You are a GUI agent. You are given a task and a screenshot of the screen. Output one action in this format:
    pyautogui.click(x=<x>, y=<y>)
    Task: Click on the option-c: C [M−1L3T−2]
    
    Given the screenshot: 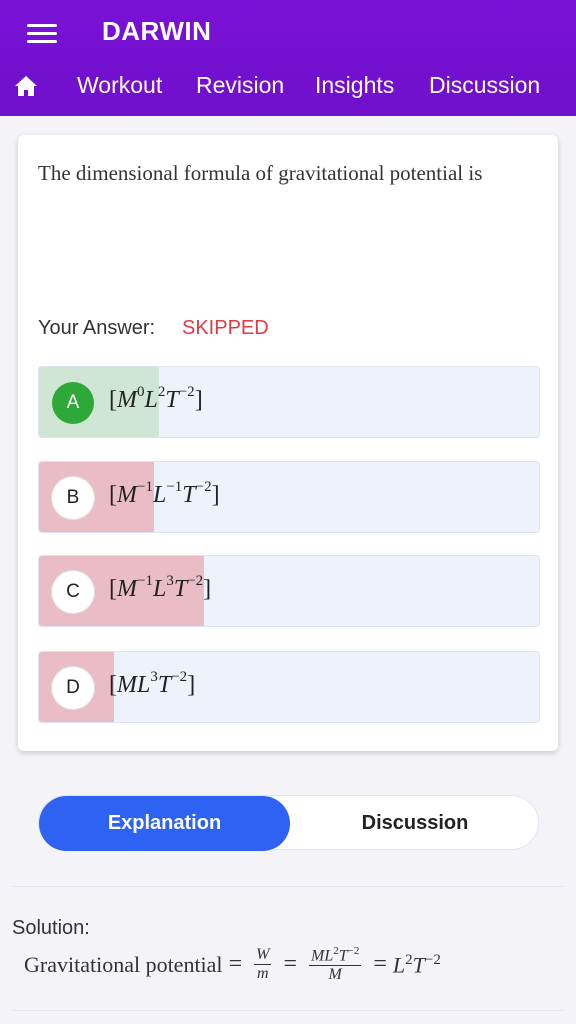 What is the action you would take?
    pyautogui.click(x=289, y=591)
    